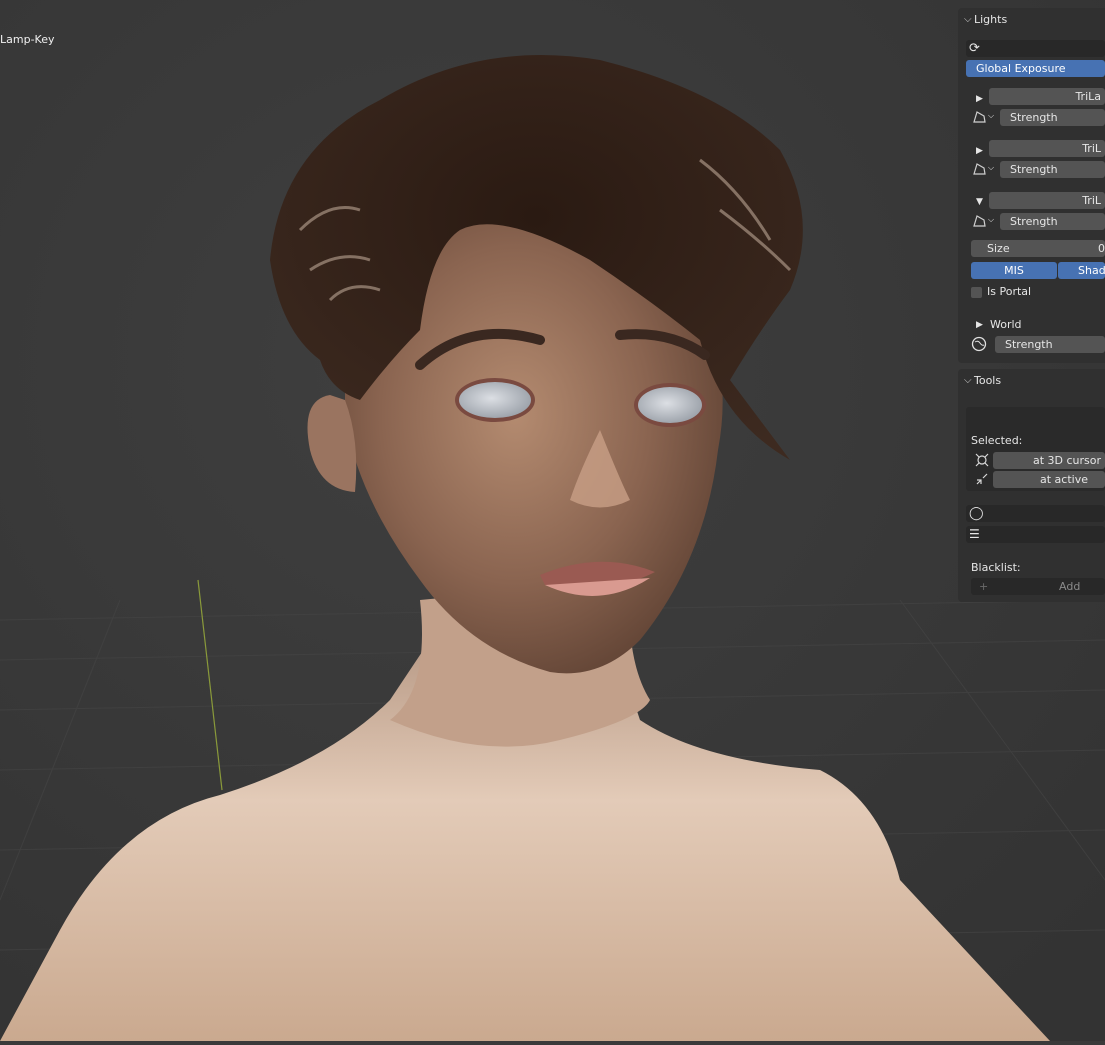 The height and width of the screenshot is (1045, 1105). I want to click on global-exposure-field: Global Exposure, so click(1035, 68).